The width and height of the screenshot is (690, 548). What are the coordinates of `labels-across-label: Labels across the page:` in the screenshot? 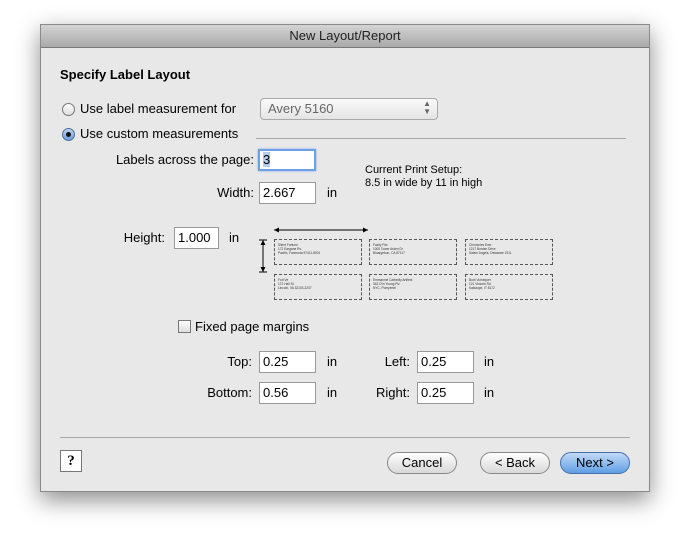 It's located at (184, 159).